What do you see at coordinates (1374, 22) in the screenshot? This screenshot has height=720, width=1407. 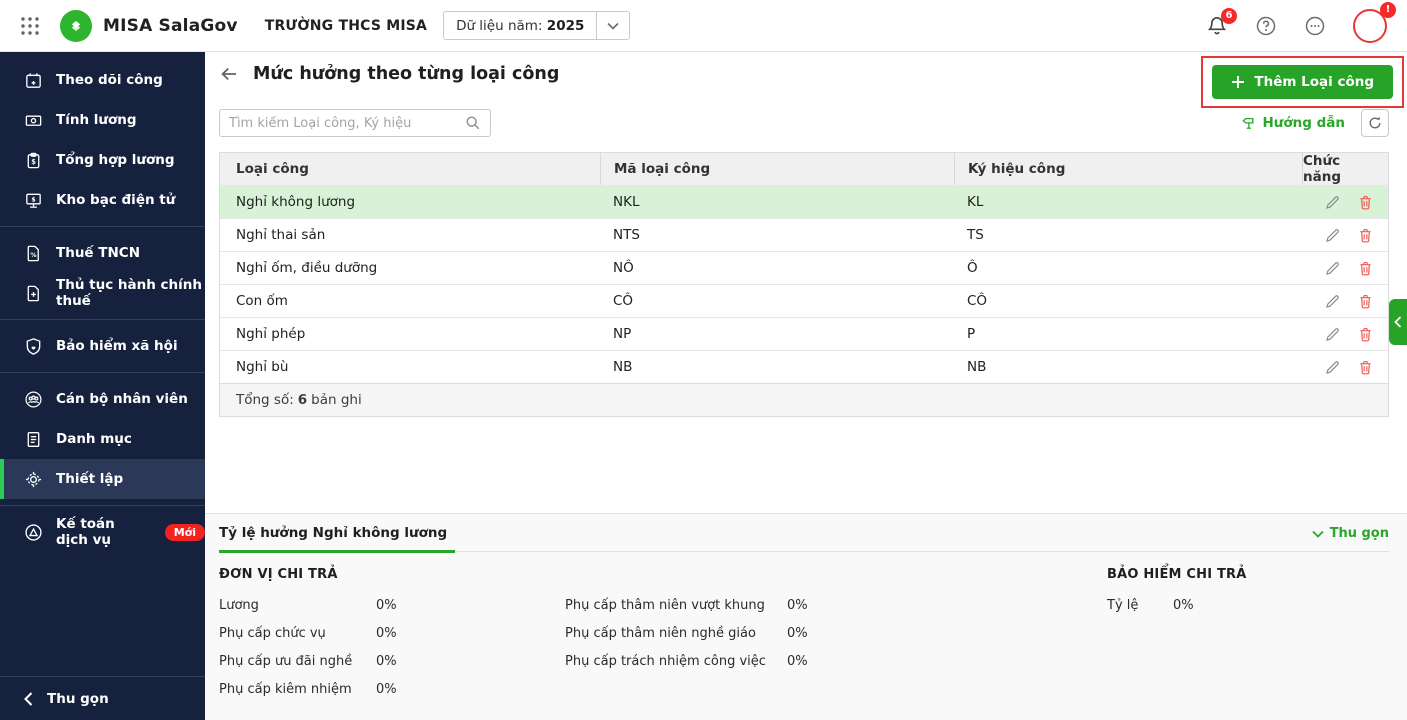 I see `user-avatar: !` at bounding box center [1374, 22].